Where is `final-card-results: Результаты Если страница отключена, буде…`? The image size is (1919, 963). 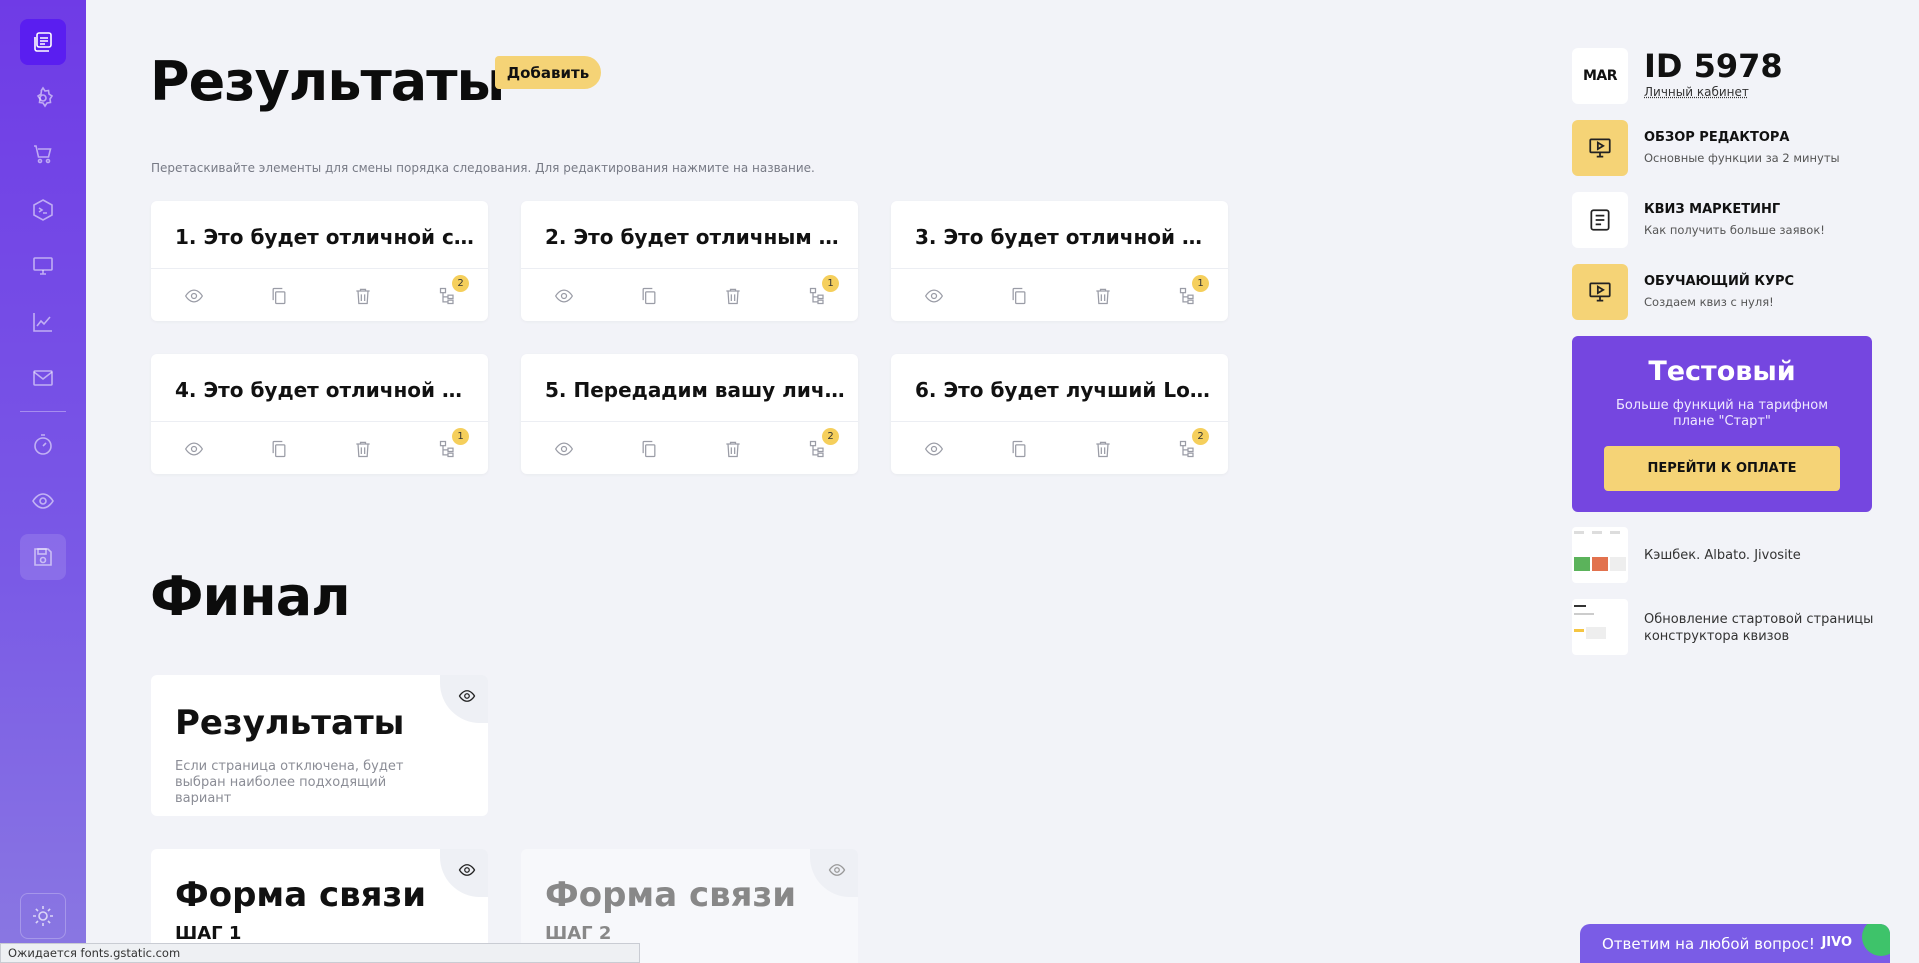 final-card-results: Результаты Если страница отключена, буде… is located at coordinates (319, 745).